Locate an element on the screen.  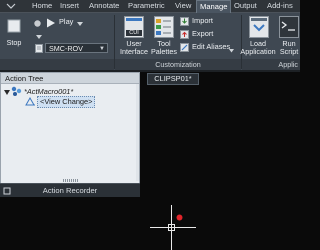
cui-badge: CUI is located at coordinates (134, 33).